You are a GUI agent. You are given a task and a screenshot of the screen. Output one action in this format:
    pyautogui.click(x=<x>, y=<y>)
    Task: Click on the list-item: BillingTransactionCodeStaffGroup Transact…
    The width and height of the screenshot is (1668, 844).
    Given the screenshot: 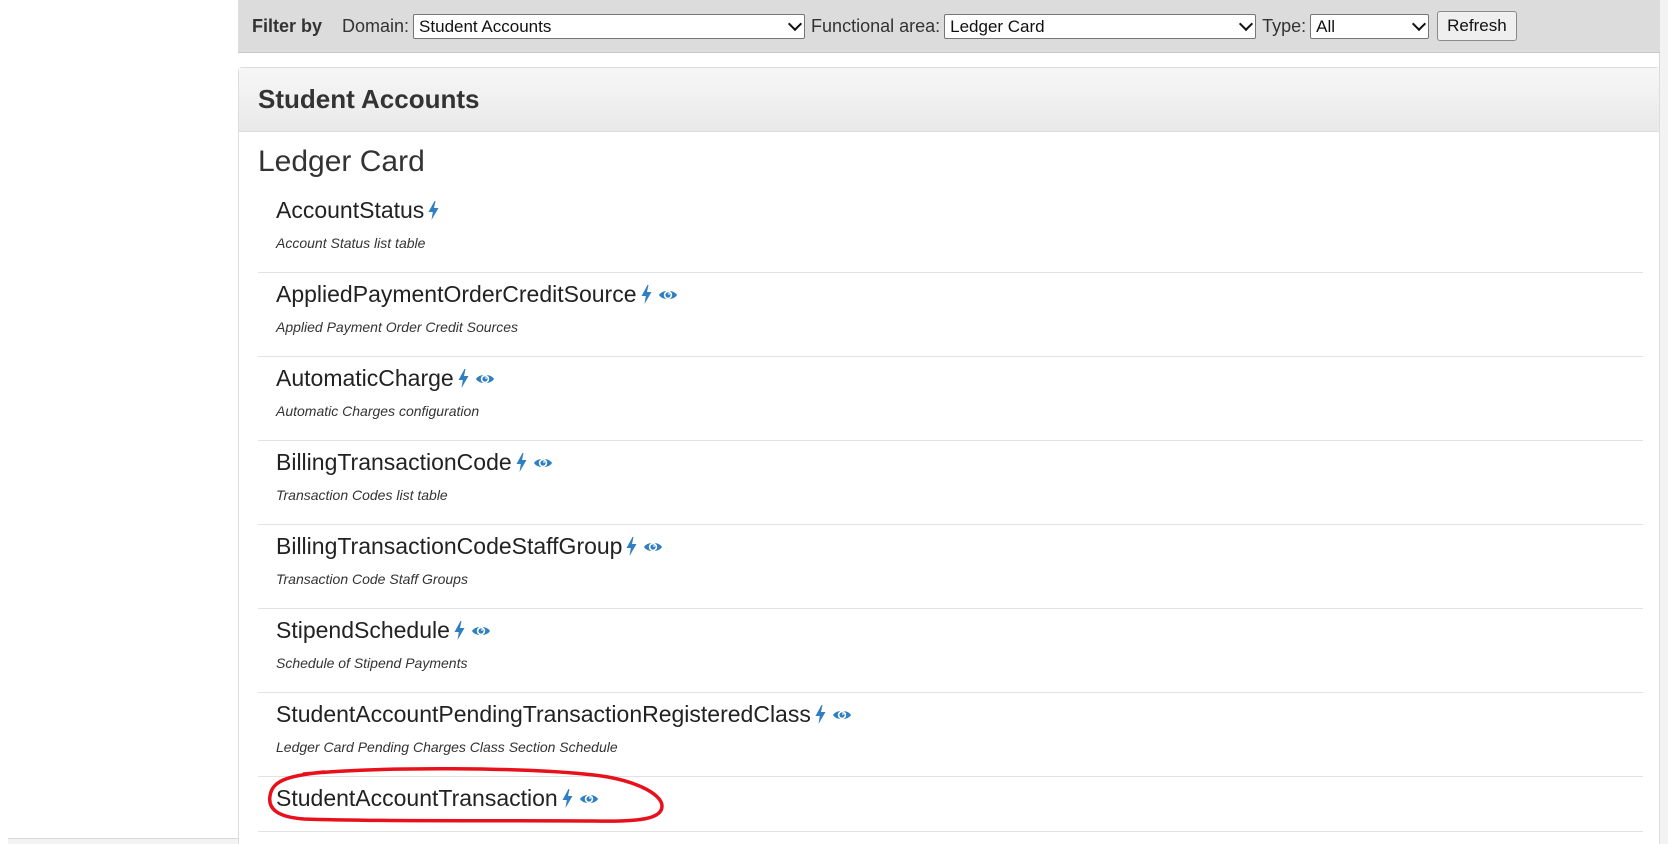 What is the action you would take?
    pyautogui.click(x=950, y=567)
    